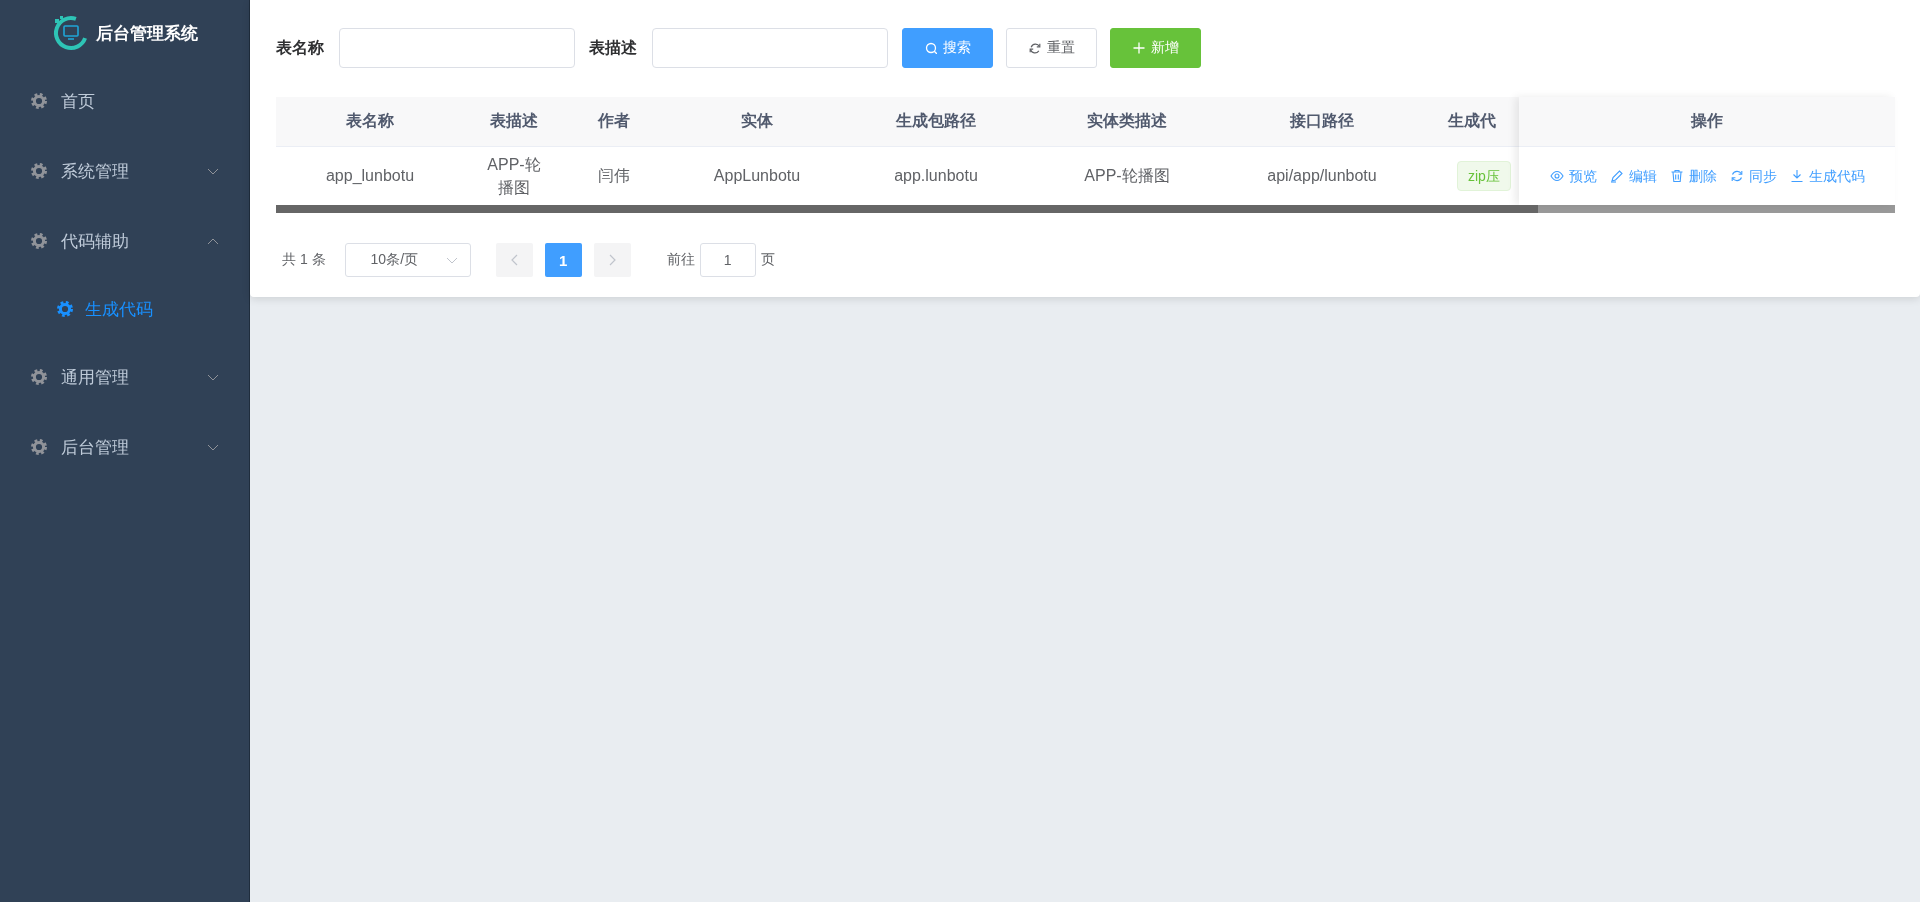 The height and width of the screenshot is (902, 1920). I want to click on table-cell-text: app_lunbotu, so click(370, 176).